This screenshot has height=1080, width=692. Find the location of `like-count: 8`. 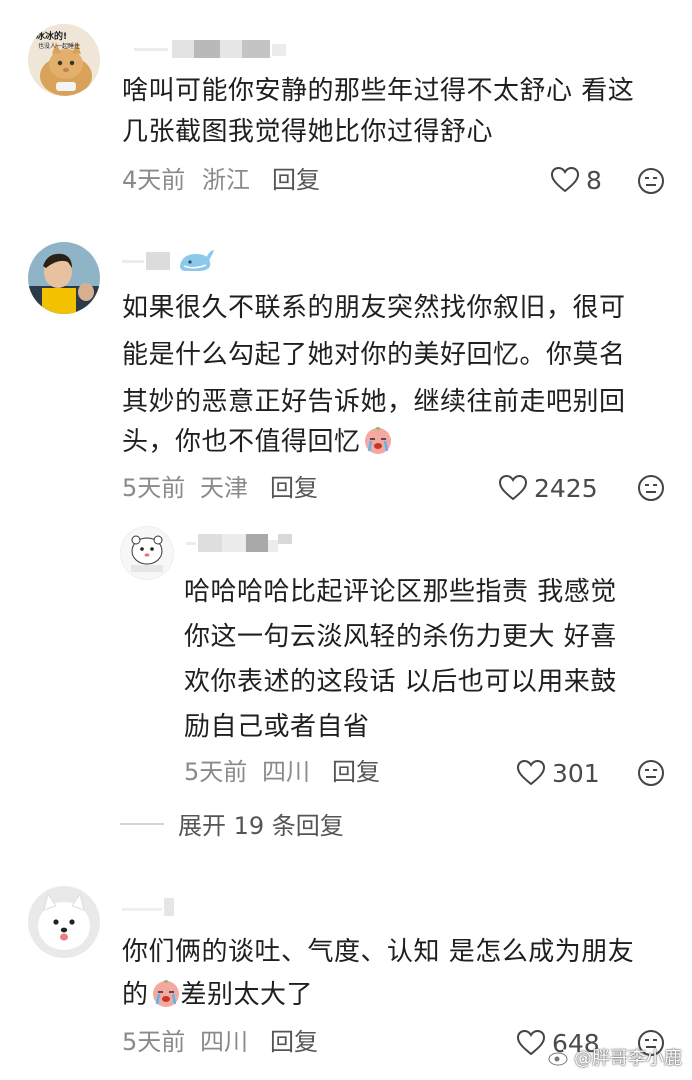

like-count: 8 is located at coordinates (594, 180).